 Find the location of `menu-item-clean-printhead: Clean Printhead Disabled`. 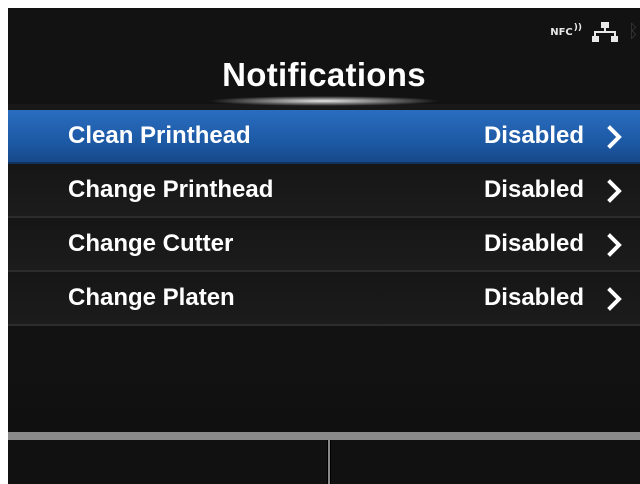

menu-item-clean-printhead: Clean Printhead Disabled is located at coordinates (324, 137).